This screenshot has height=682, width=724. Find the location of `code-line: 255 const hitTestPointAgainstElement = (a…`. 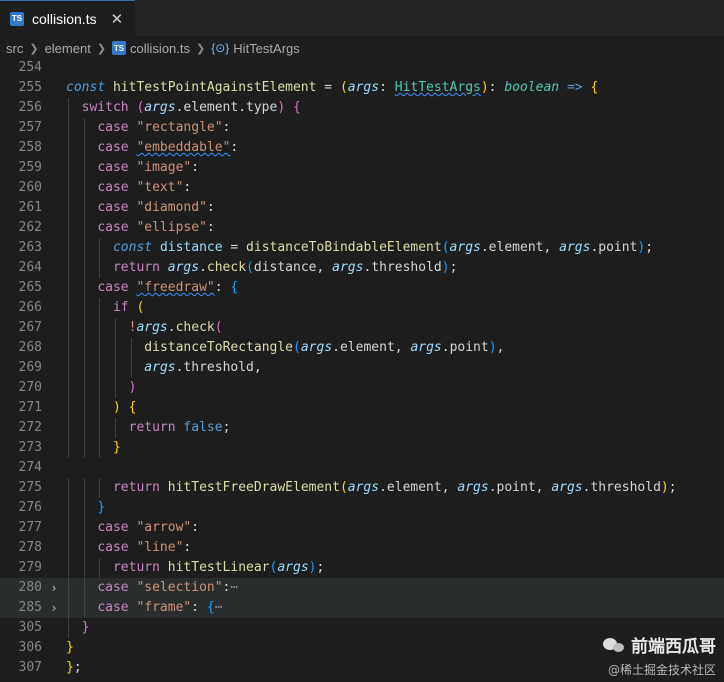

code-line: 255 const hitTestPointAgainstElement = (a… is located at coordinates (362, 88).